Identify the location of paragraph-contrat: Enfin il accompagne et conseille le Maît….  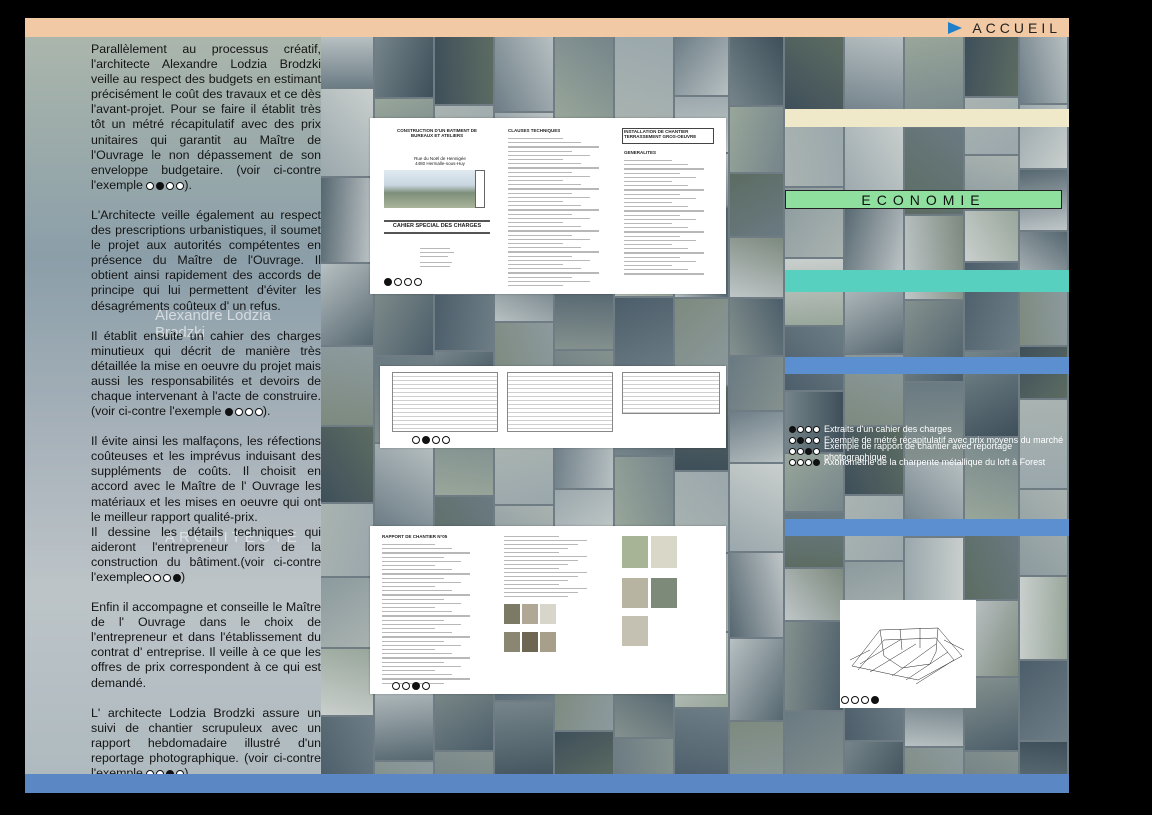
(206, 645).